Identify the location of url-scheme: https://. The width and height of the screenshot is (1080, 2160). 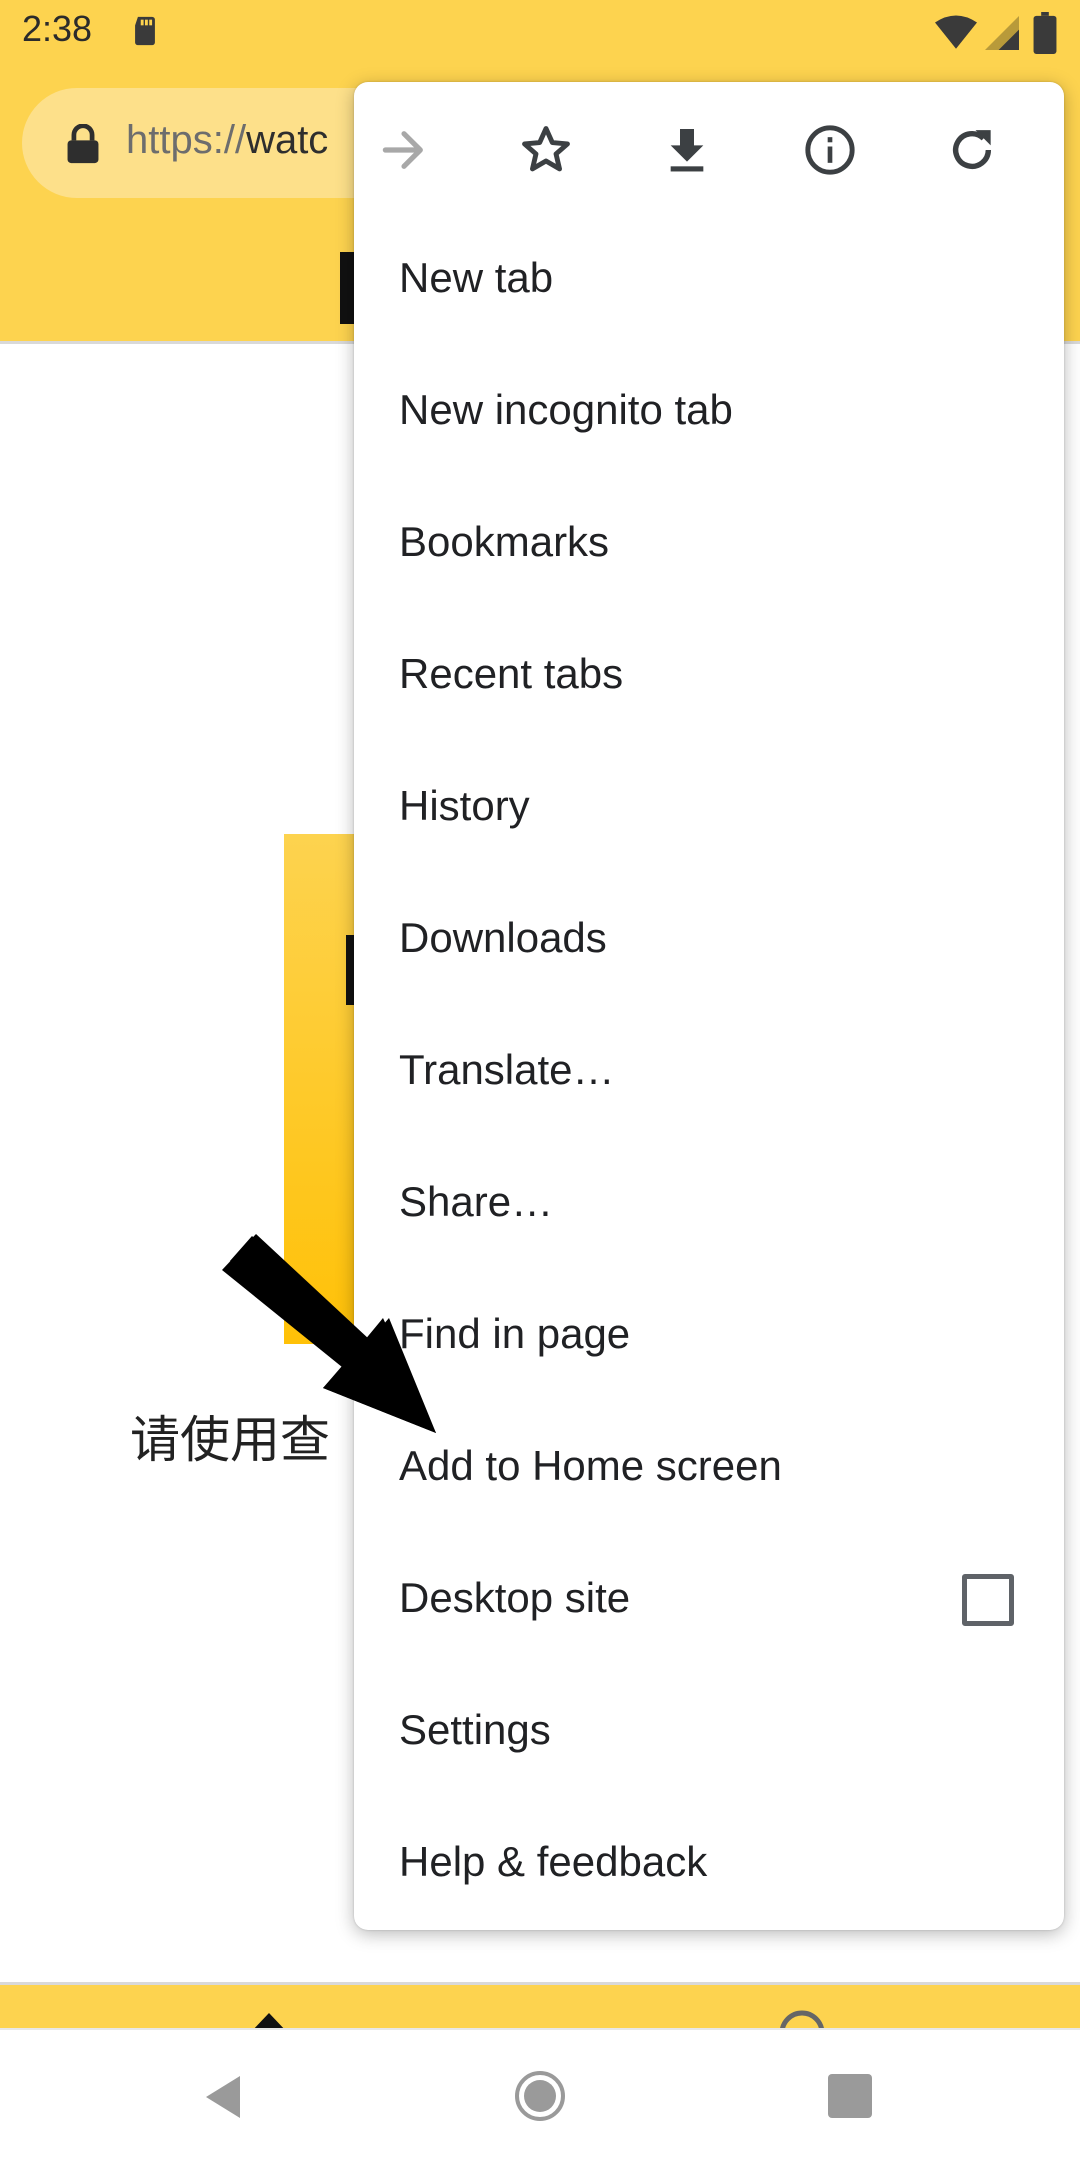
(186, 140).